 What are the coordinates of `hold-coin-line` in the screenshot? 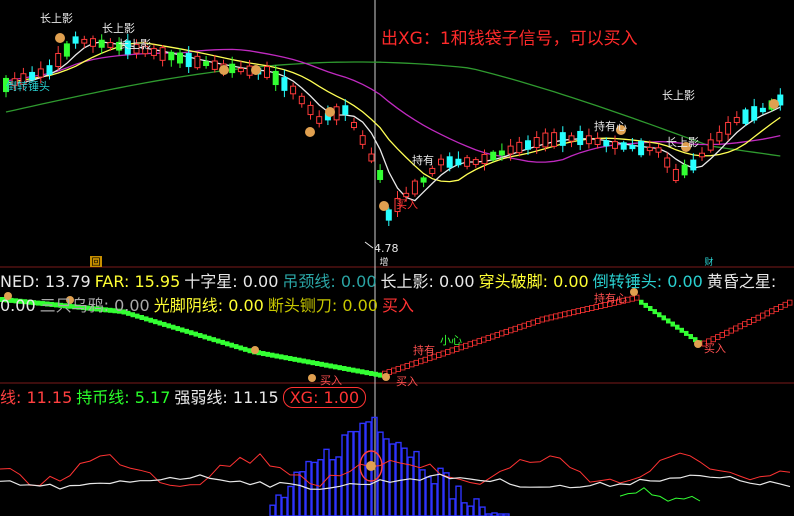 It's located at (660, 494).